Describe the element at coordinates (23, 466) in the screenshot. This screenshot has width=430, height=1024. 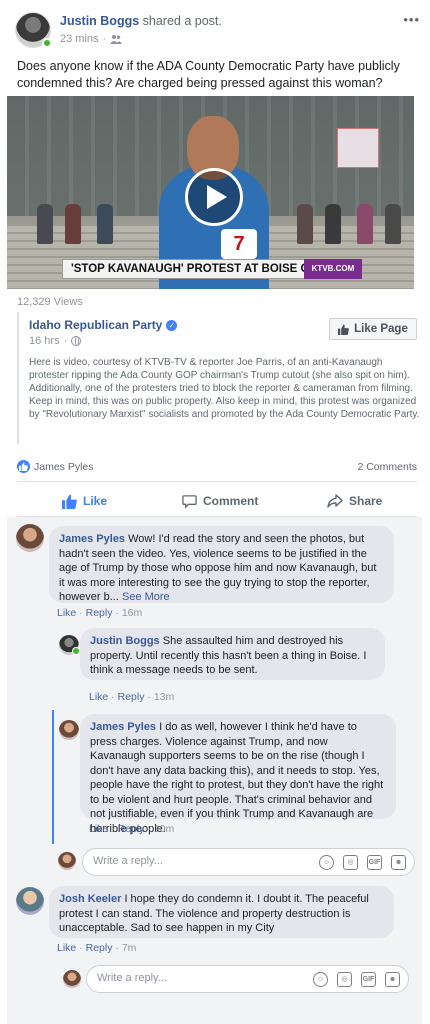
I see `like-reaction-icon` at that location.